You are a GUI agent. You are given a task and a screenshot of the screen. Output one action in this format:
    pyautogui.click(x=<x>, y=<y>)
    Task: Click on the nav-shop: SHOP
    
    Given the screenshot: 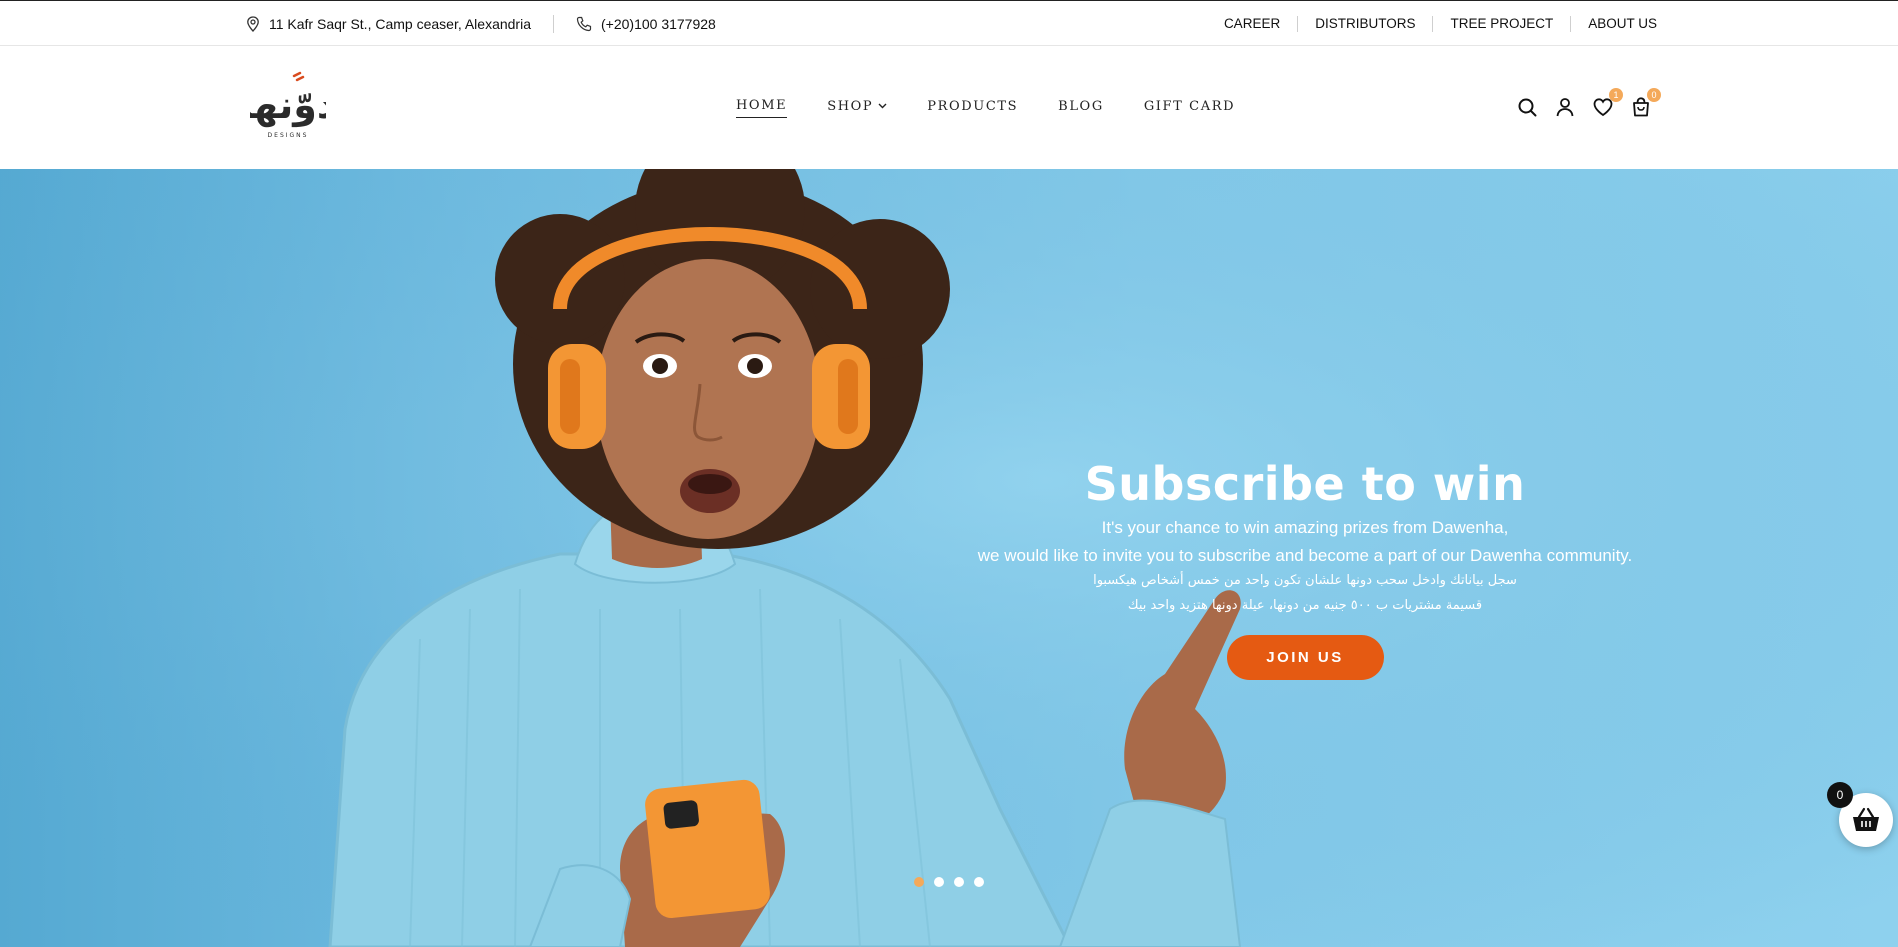 What is the action you would take?
    pyautogui.click(x=857, y=108)
    